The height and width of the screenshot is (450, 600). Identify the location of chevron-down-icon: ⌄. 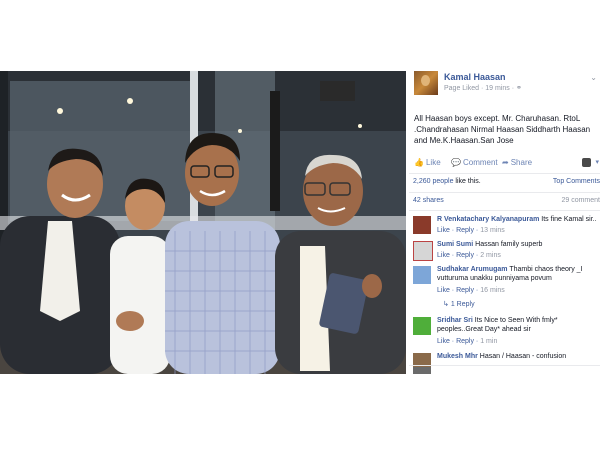
(593, 77).